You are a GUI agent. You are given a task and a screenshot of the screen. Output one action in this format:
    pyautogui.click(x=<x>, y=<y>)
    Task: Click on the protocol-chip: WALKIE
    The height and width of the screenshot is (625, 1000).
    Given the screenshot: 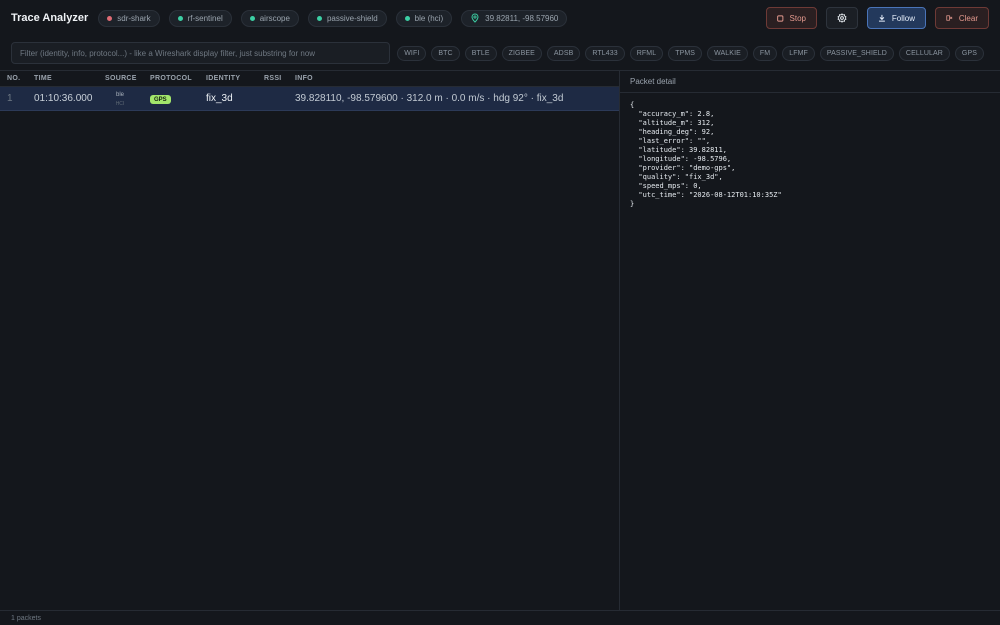 What is the action you would take?
    pyautogui.click(x=727, y=53)
    